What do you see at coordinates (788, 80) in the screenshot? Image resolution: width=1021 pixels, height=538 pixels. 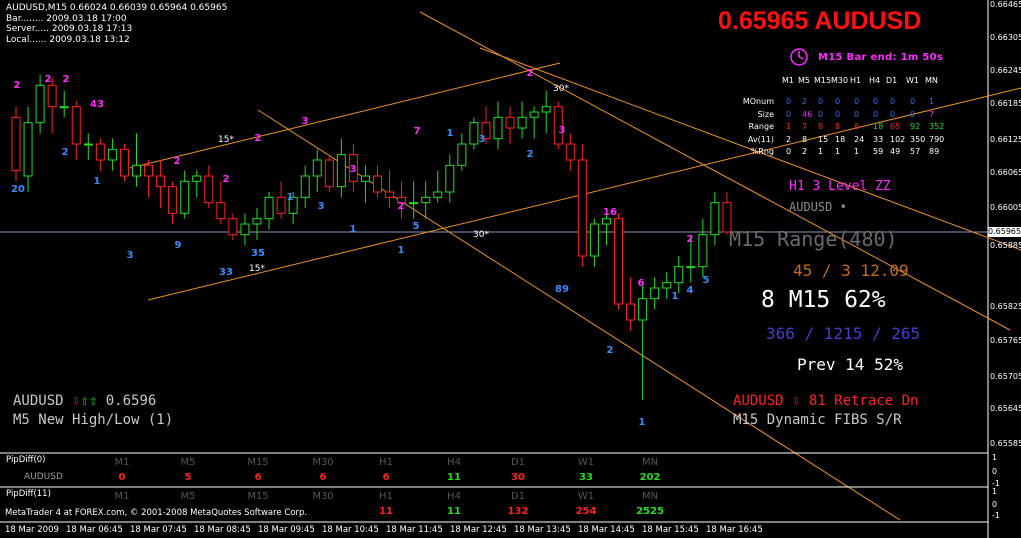 I see `tf-header: M1` at bounding box center [788, 80].